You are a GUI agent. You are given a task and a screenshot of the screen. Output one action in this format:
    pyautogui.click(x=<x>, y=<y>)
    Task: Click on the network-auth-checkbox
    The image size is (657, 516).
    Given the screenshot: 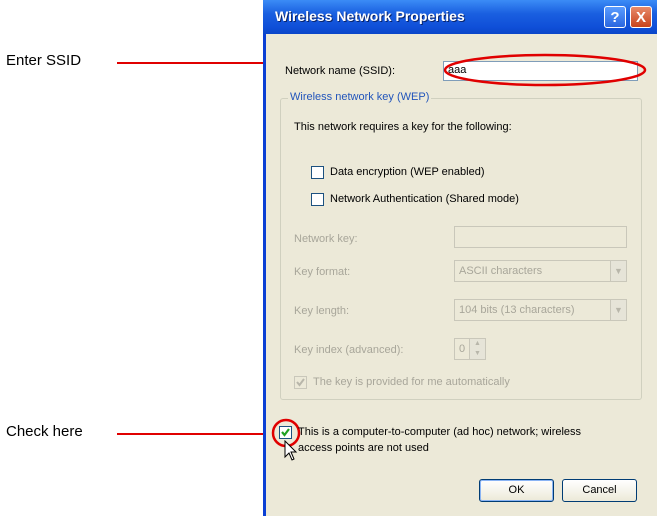 What is the action you would take?
    pyautogui.click(x=317, y=199)
    